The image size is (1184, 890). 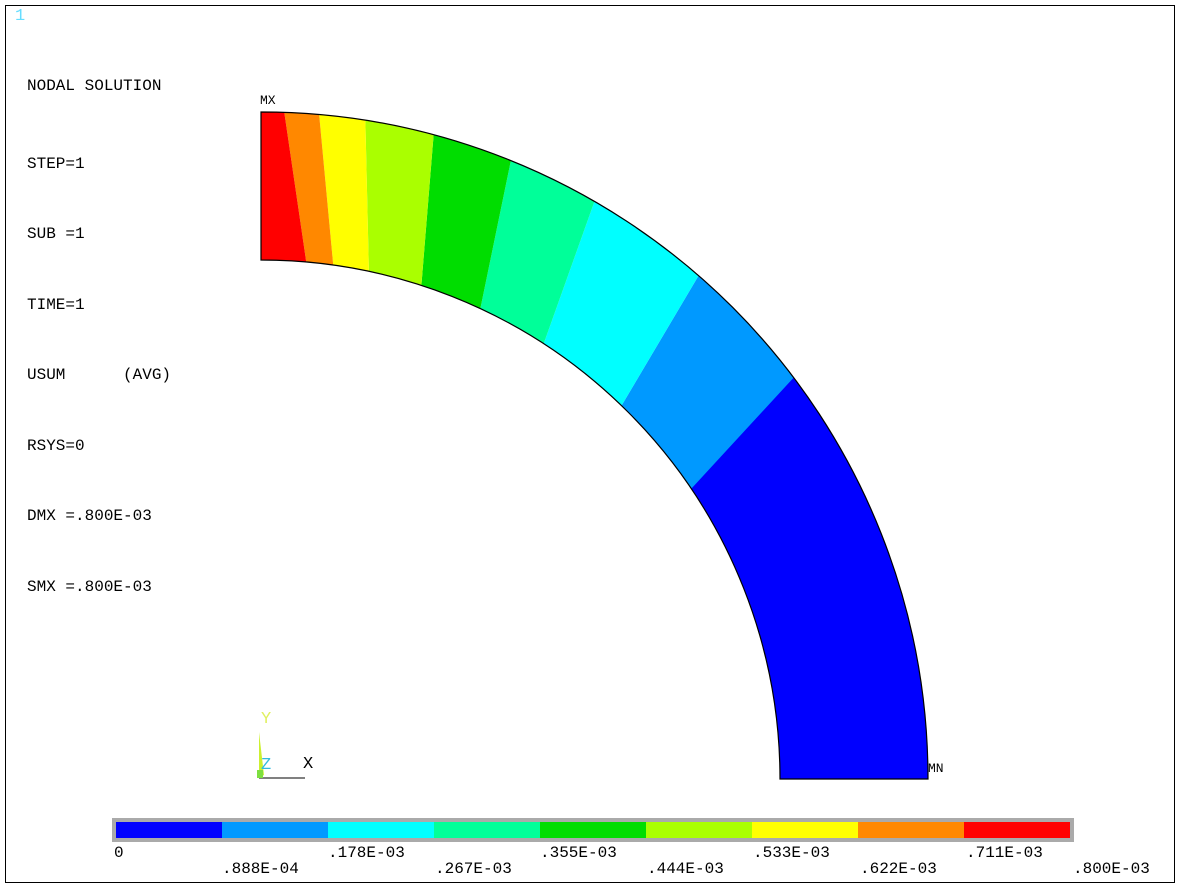 I want to click on legend-value-bottom: .267E-03, so click(x=473, y=869).